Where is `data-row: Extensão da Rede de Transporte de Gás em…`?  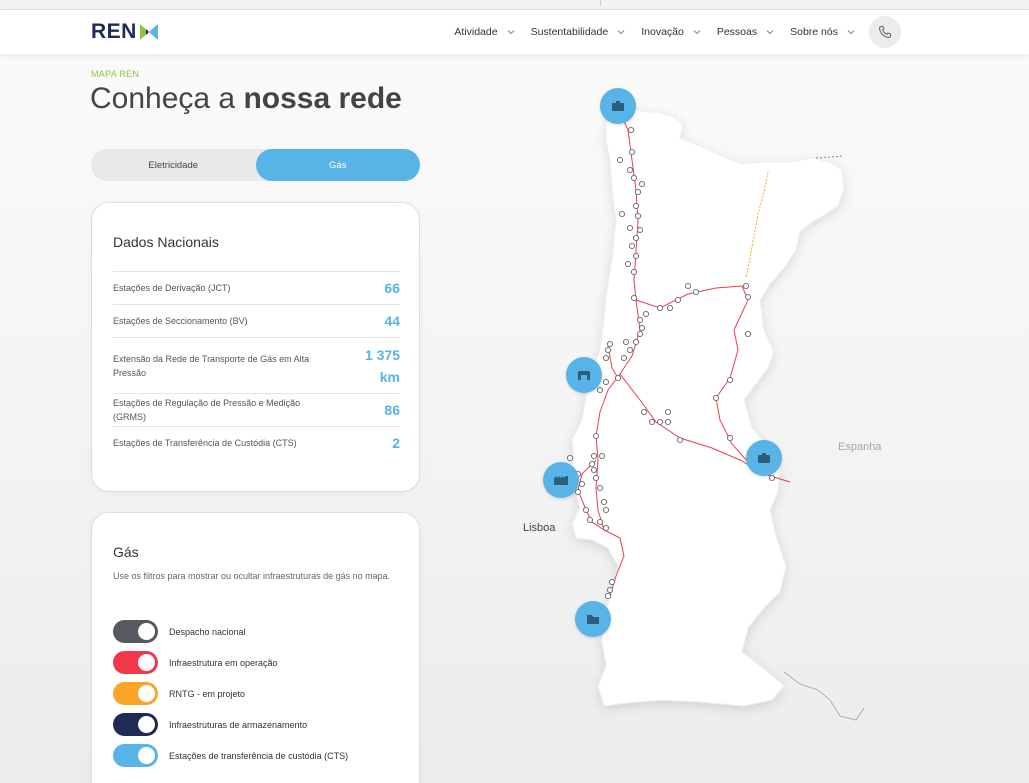 data-row: Extensão da Rede de Transporte de Gás em… is located at coordinates (256, 365).